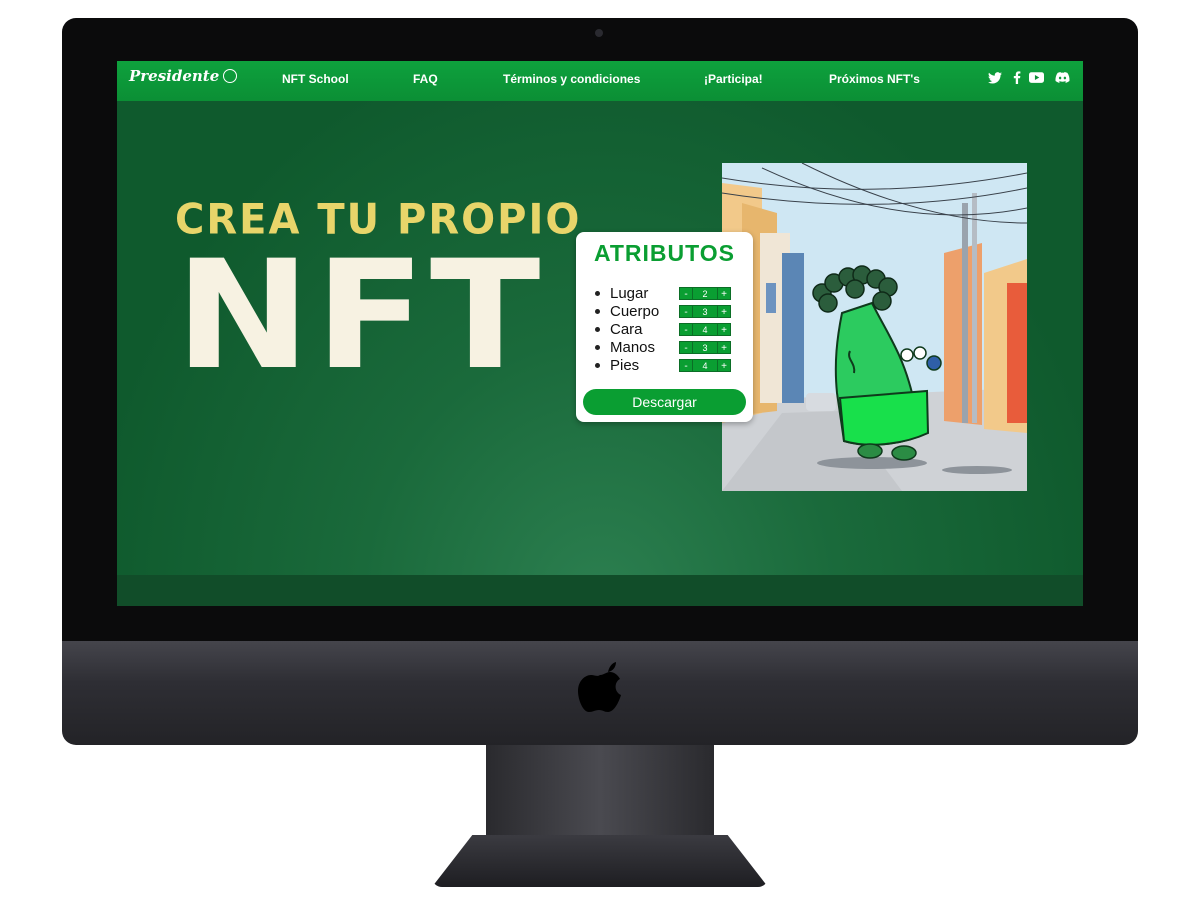 This screenshot has width=1200, height=900. Describe the element at coordinates (670, 311) in the screenshot. I see `attribute-row-cuerpo: Cuerpo - 3 +` at that location.